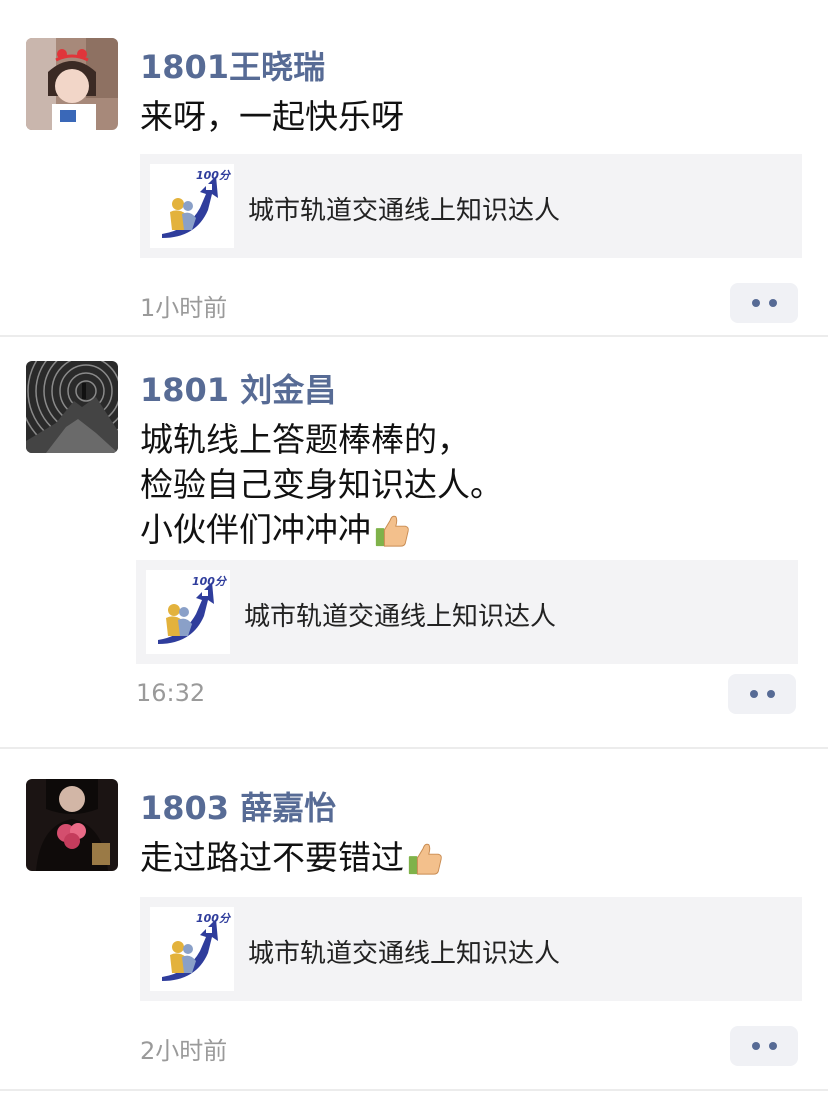 This screenshot has height=1111, width=828. I want to click on dark-portrait-flowers-avatar-icon, so click(72, 825).